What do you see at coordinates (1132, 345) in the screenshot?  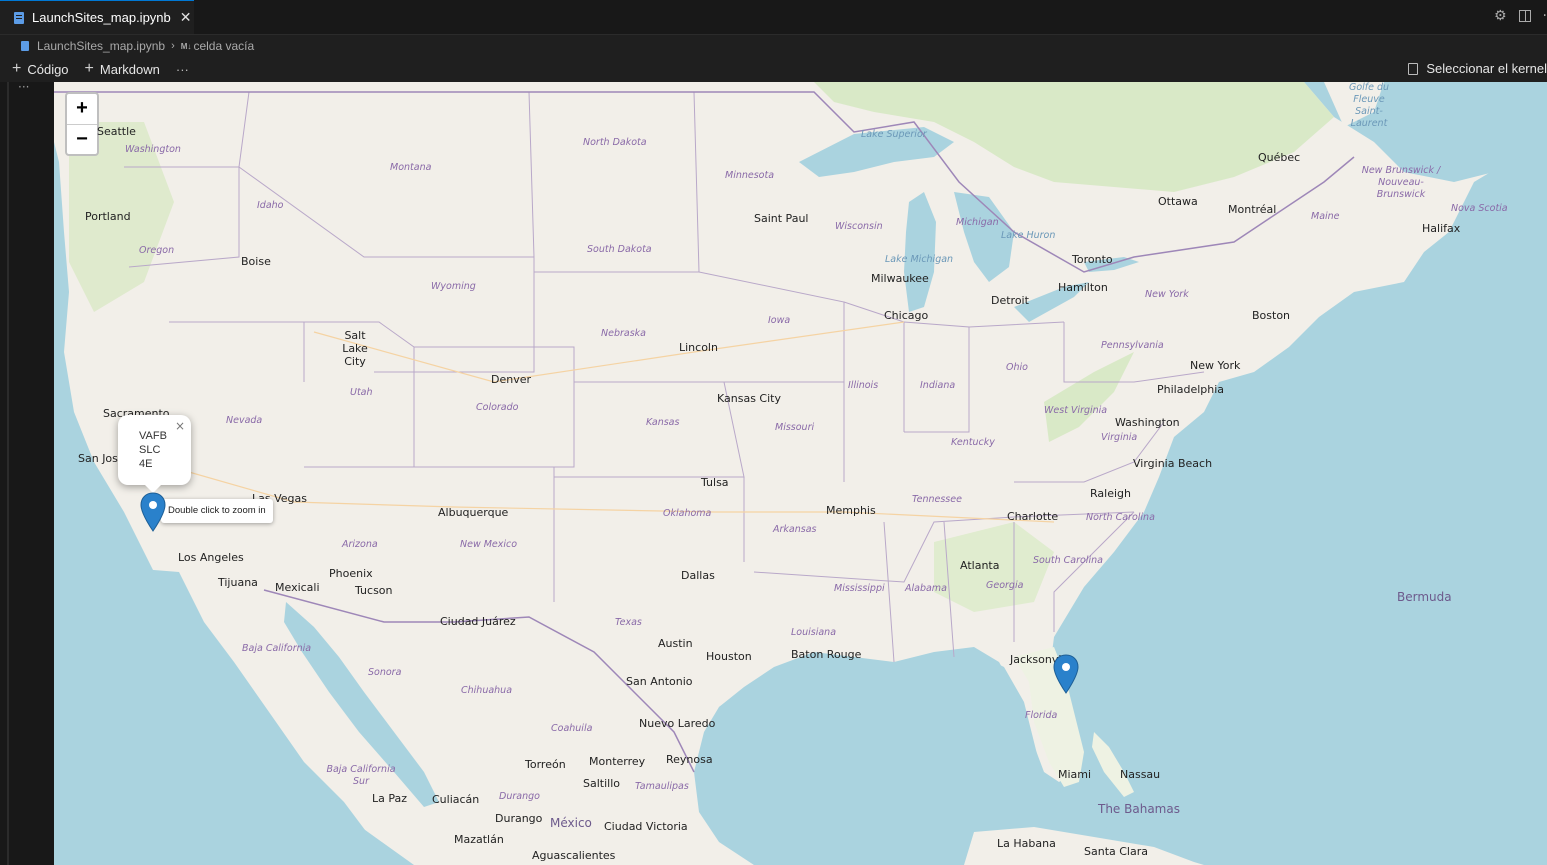 I see `region-label: Pennsylvania` at bounding box center [1132, 345].